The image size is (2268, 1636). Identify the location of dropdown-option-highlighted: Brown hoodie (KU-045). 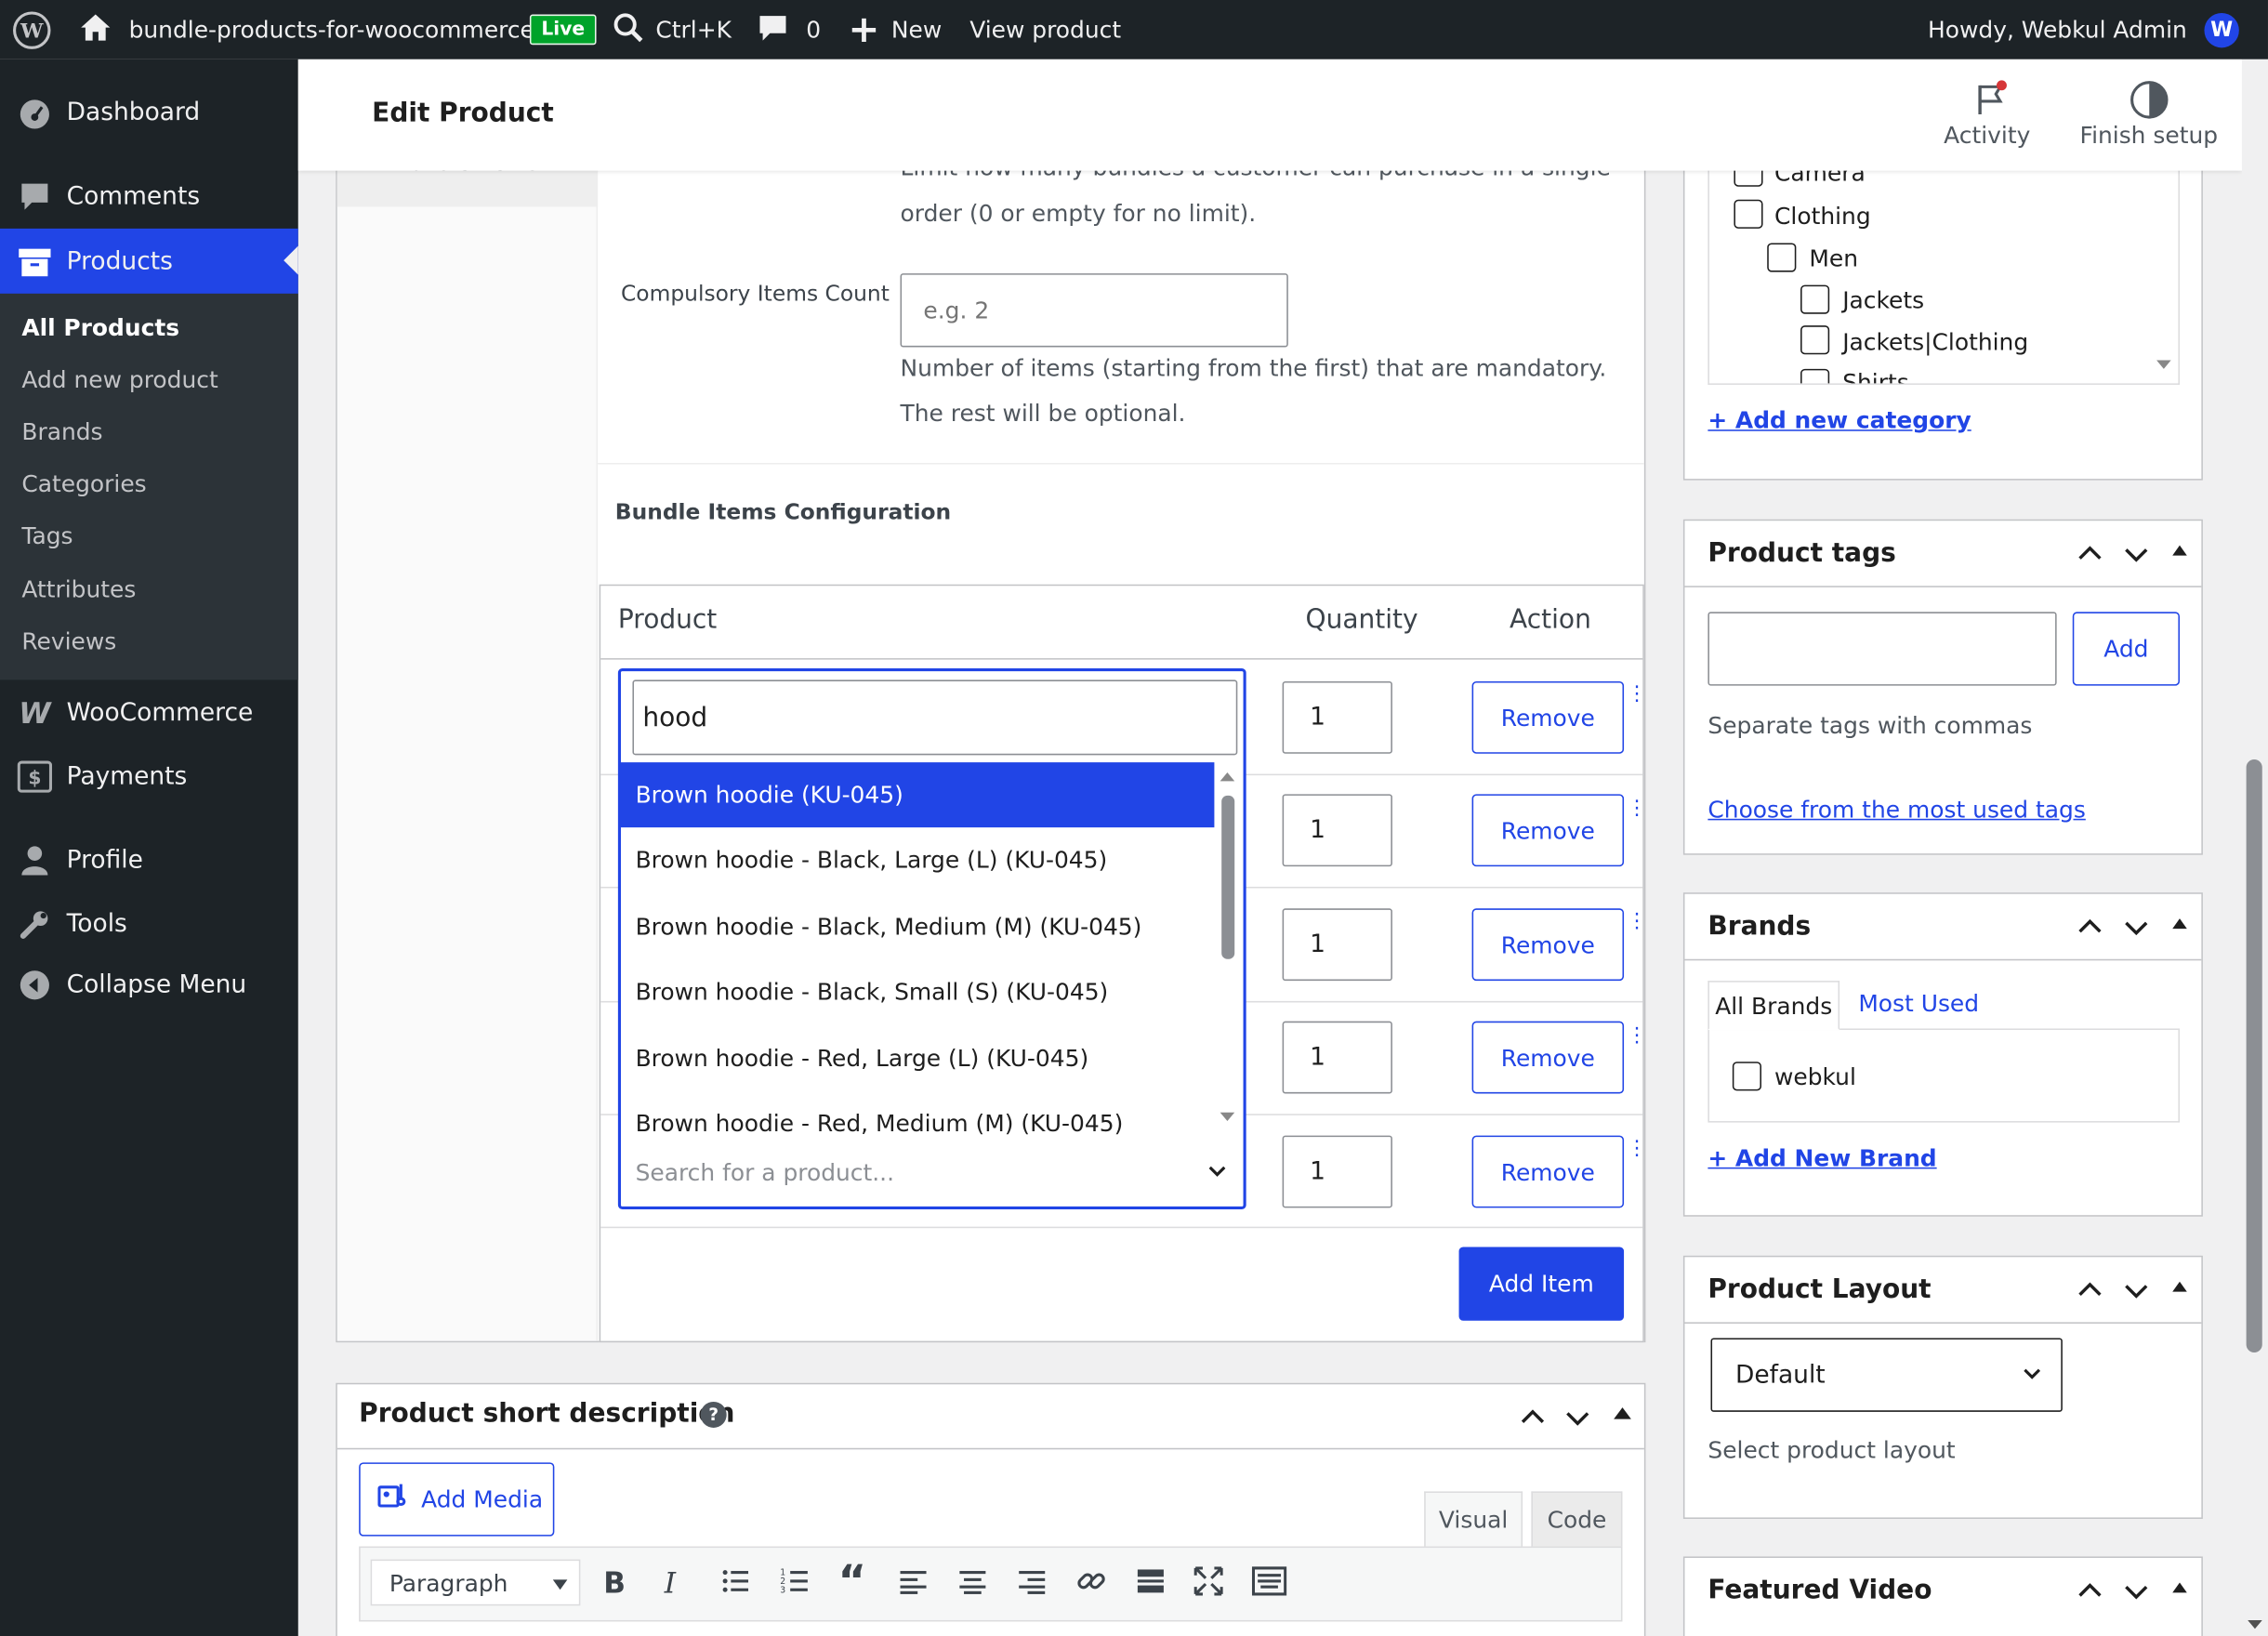
(917, 795).